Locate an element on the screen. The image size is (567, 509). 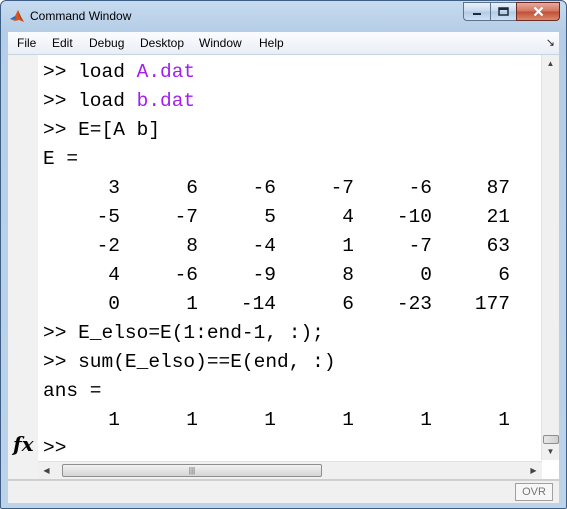
command-line: >> load b.dat is located at coordinates (119, 101).